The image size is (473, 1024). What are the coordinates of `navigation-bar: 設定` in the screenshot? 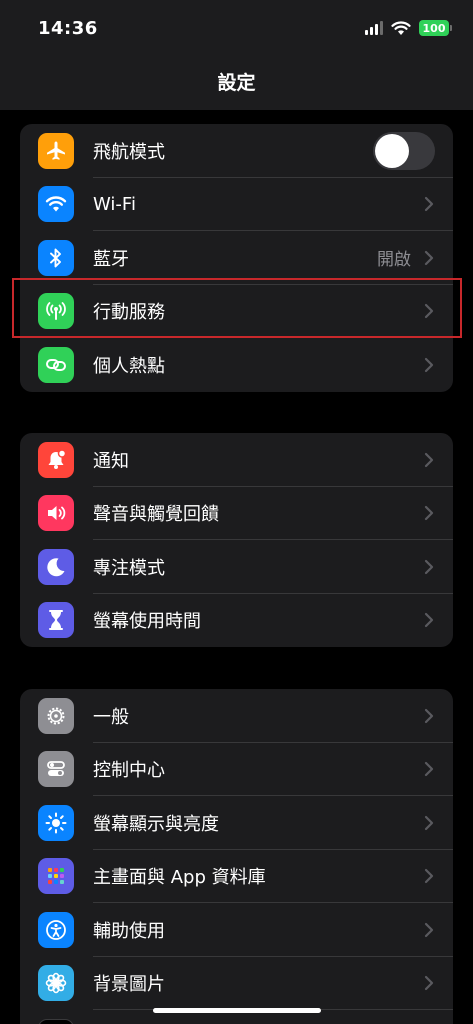 It's located at (236, 85).